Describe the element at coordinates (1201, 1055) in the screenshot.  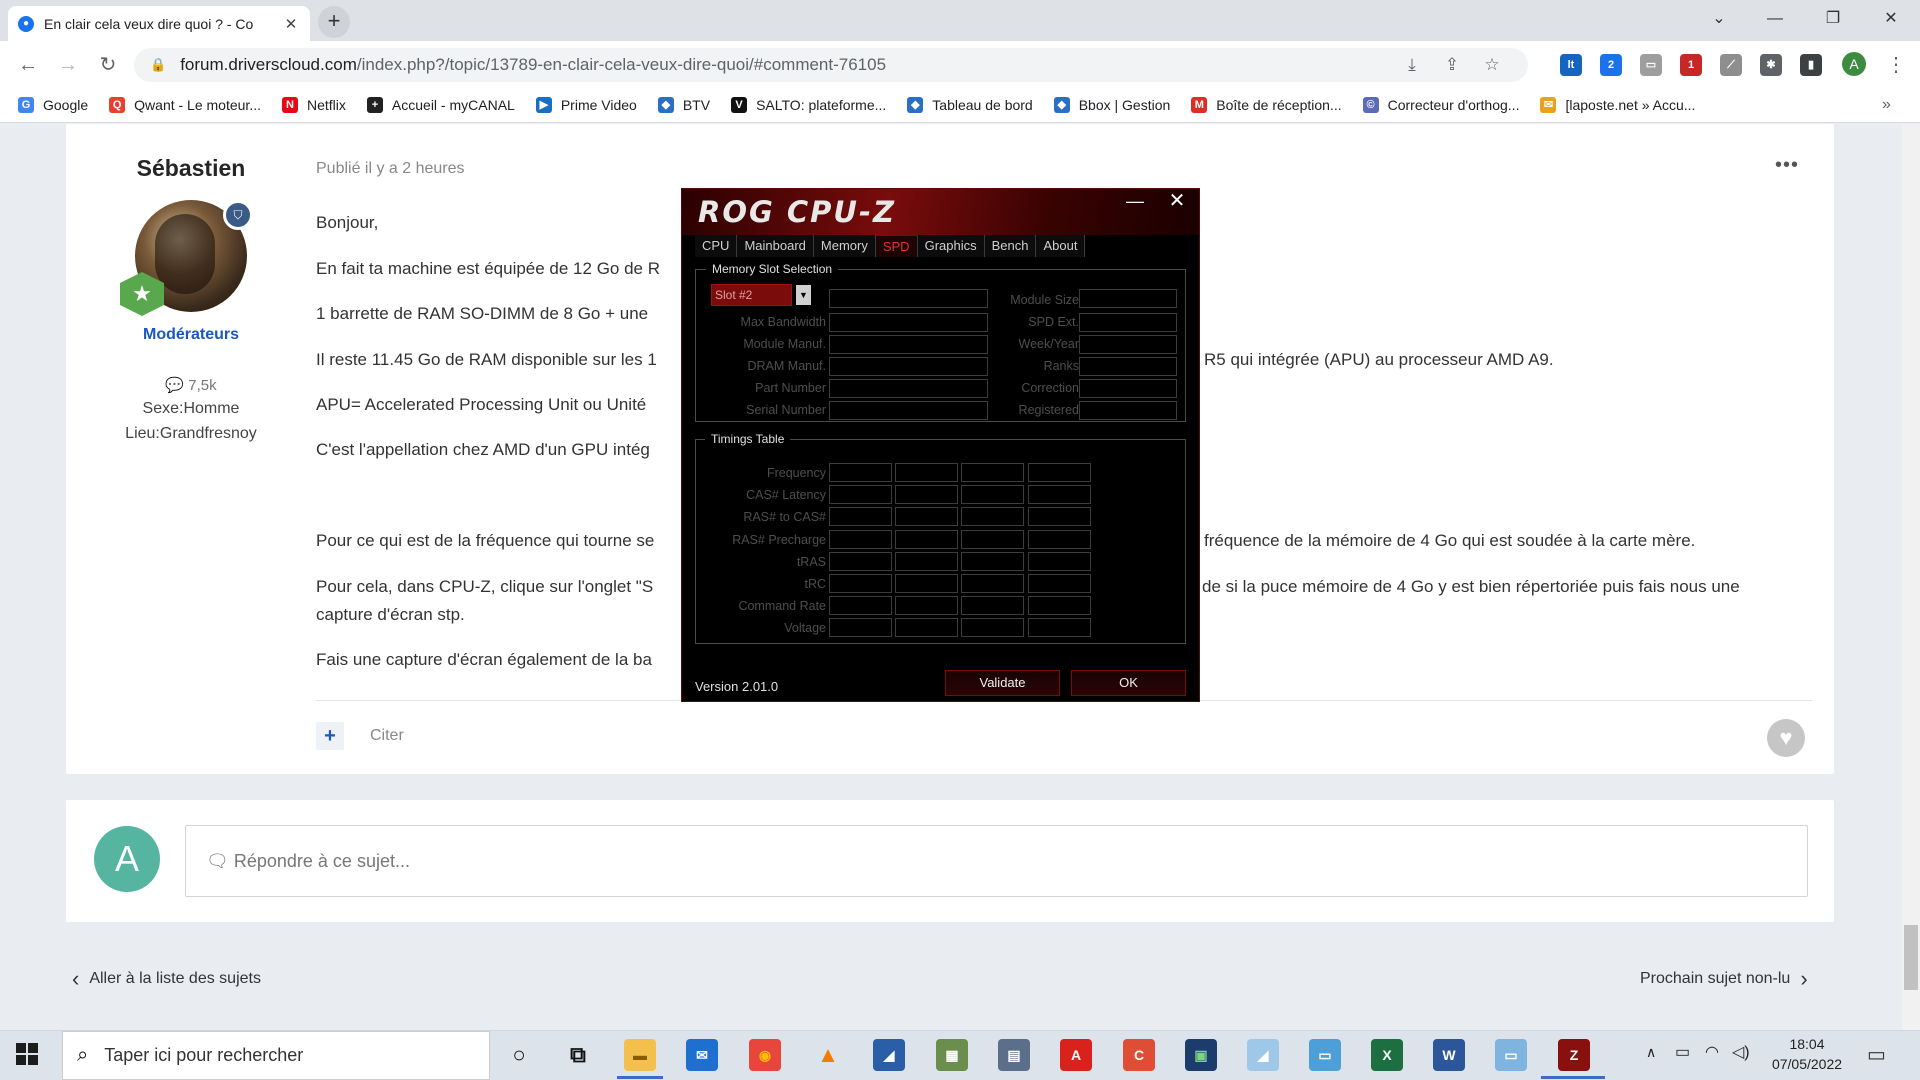
I see `app-green-icon: ▣` at that location.